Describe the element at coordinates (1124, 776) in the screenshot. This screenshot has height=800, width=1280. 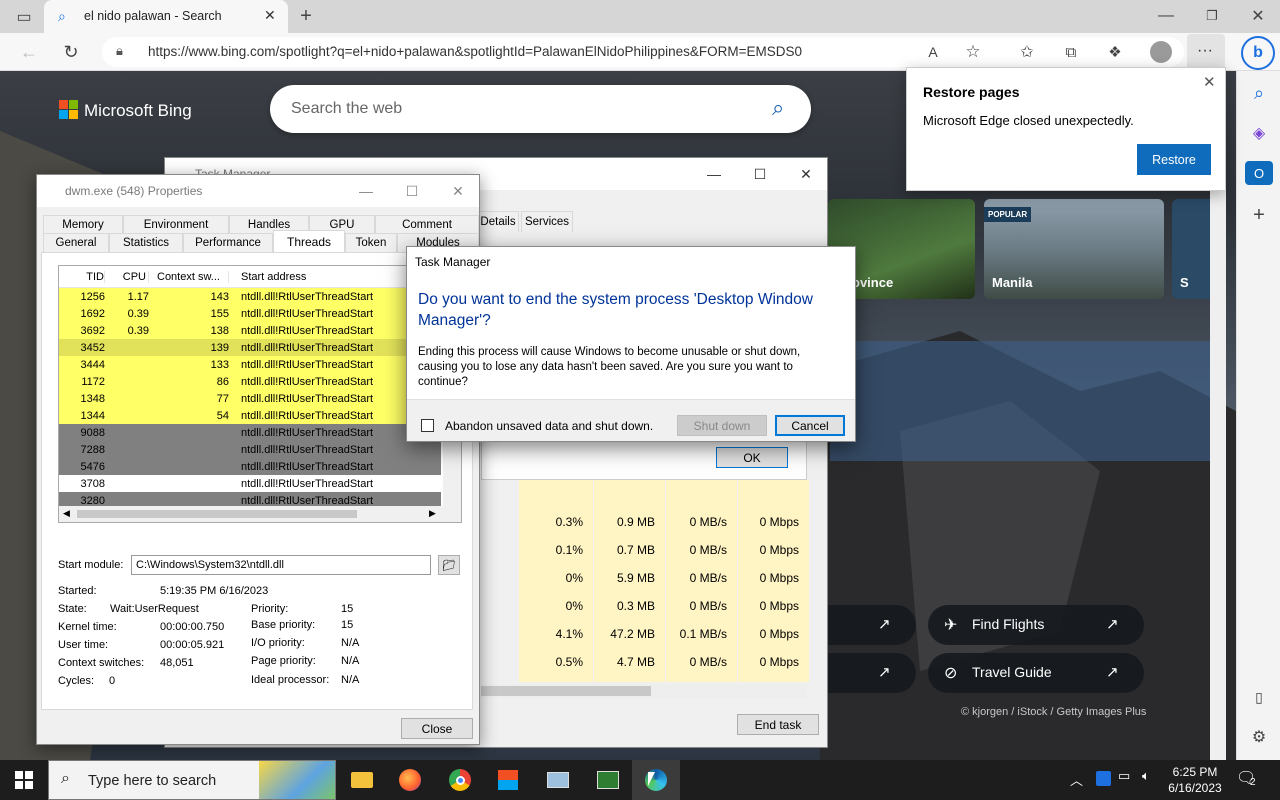
I see `network-icon: ▭` at that location.